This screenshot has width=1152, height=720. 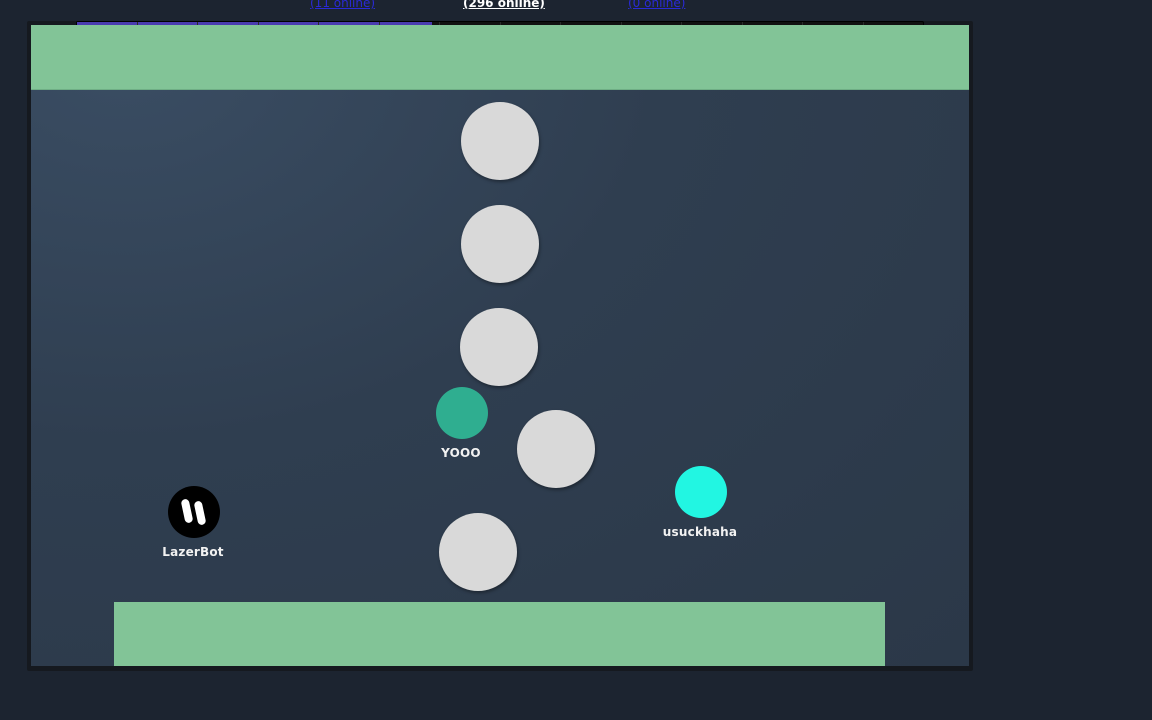 I want to click on top-links: (11 online) (296 online) (0 online), so click(x=576, y=7).